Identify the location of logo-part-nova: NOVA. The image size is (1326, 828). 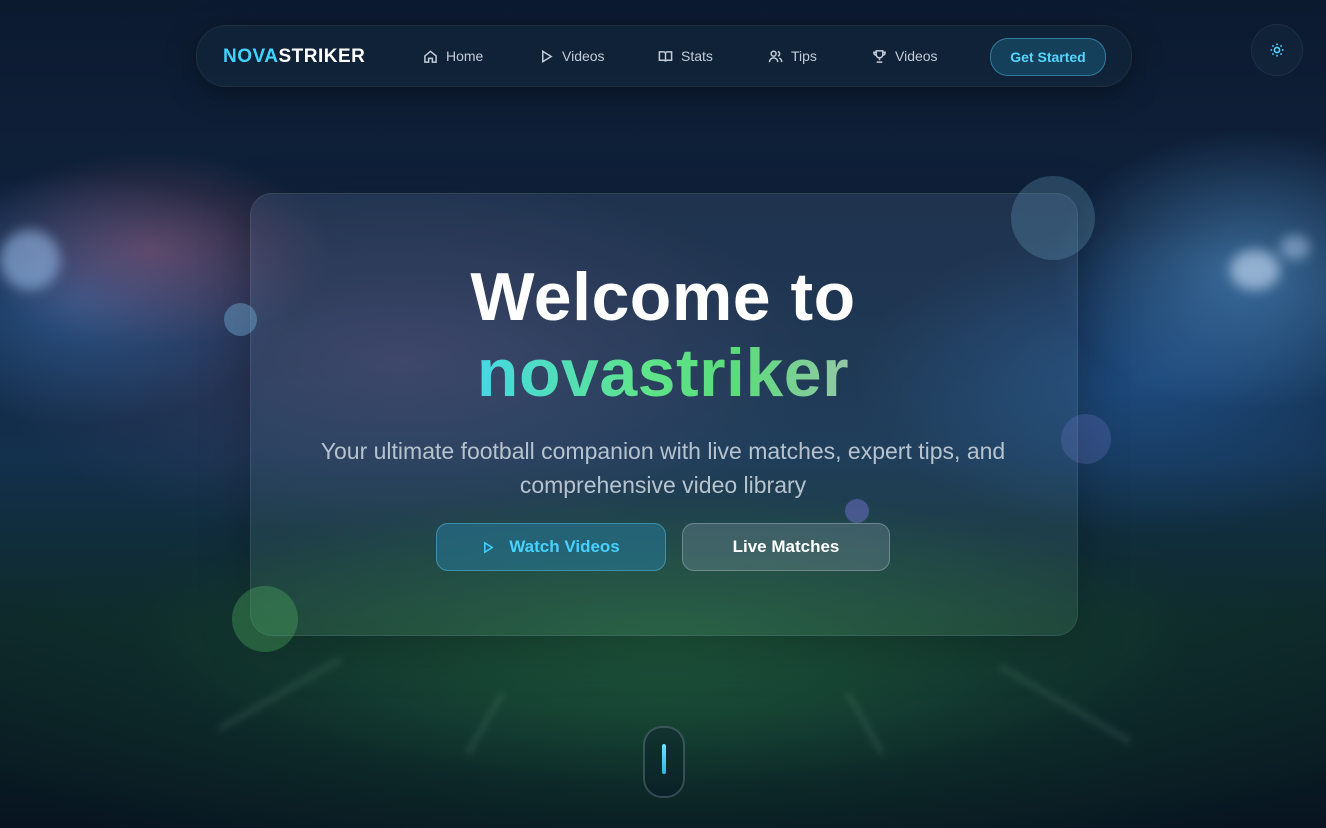
(251, 56).